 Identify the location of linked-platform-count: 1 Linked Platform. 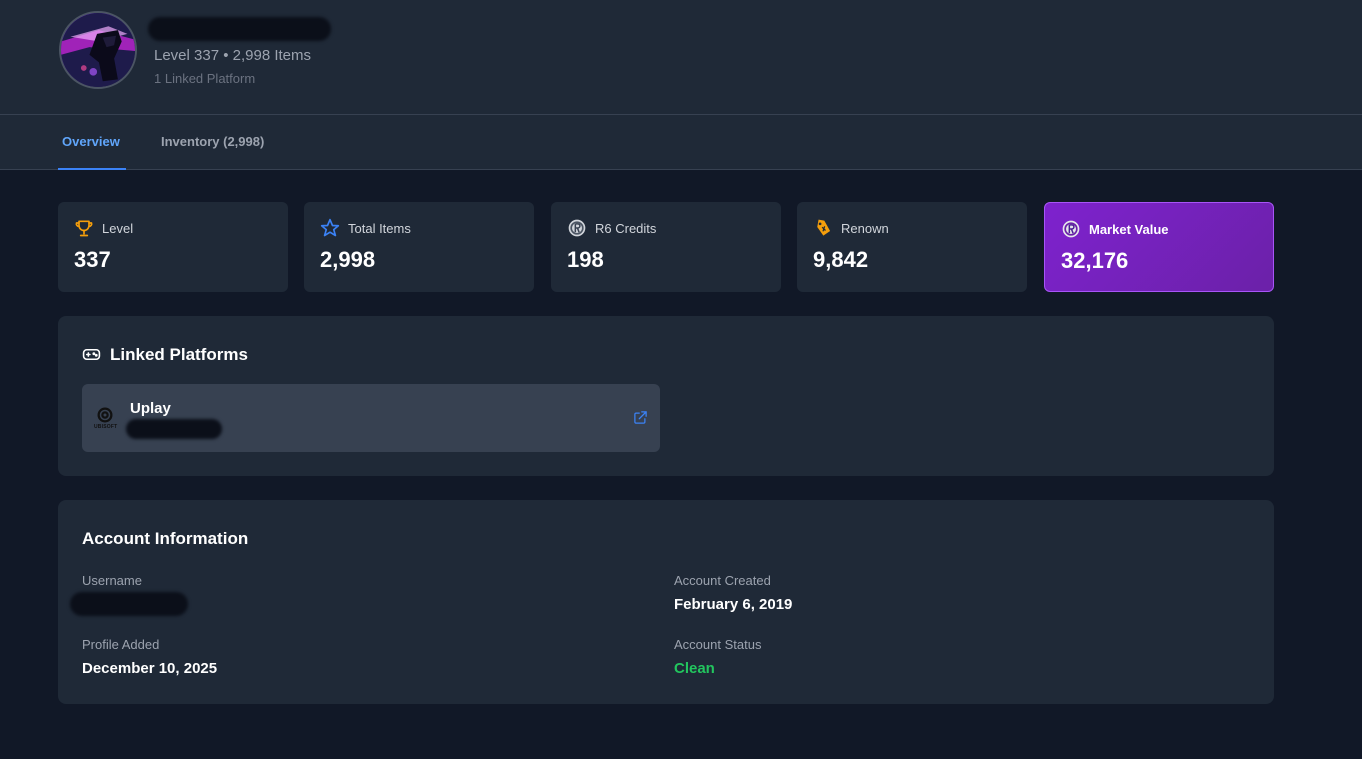
(205, 78).